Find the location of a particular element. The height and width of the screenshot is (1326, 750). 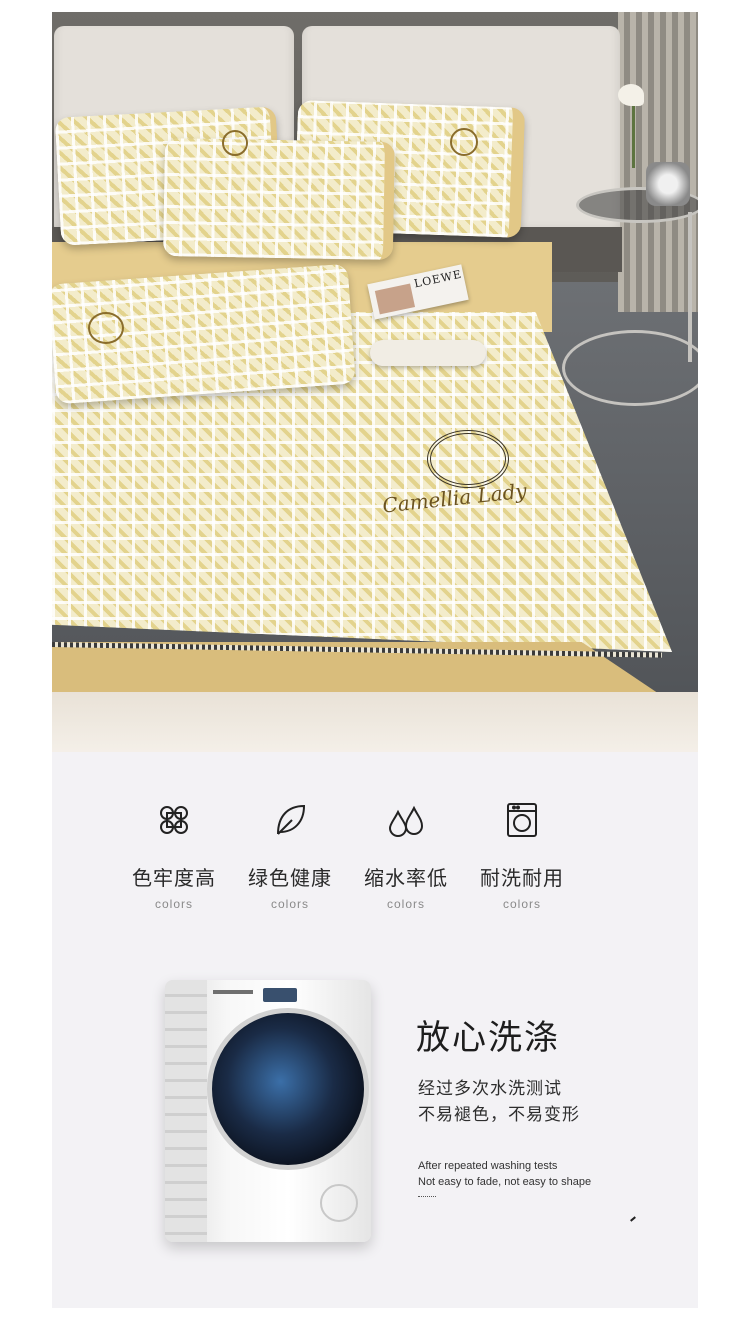

washer-brand-plate is located at coordinates (233, 992).